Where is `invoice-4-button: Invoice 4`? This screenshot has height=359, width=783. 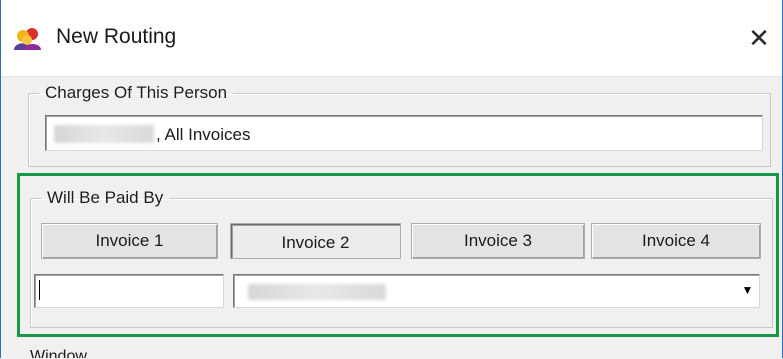 invoice-4-button: Invoice 4 is located at coordinates (676, 241).